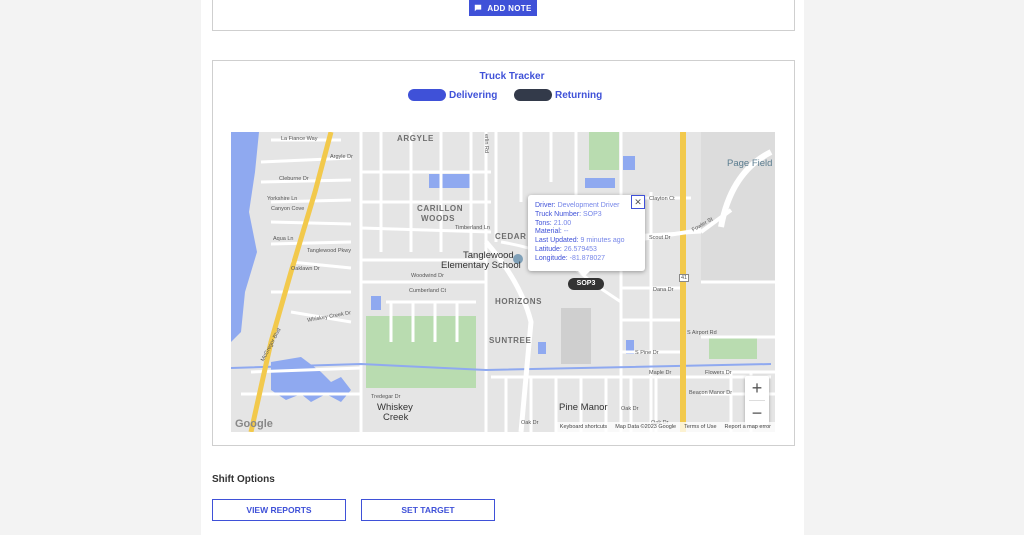 This screenshot has width=1024, height=535. What do you see at coordinates (583, 427) in the screenshot?
I see `keyboard-shortcuts-link: Keyboard shortcuts` at bounding box center [583, 427].